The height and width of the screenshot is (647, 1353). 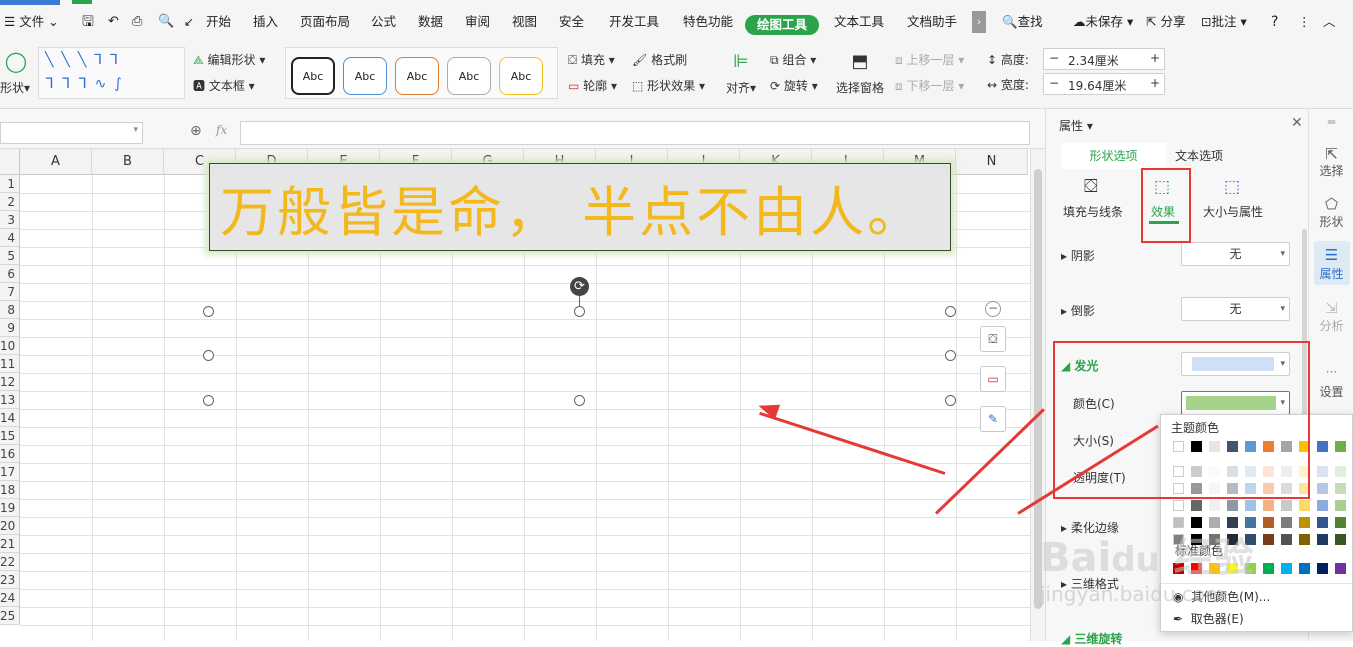 What do you see at coordinates (10, 544) in the screenshot?
I see `row-header: 21` at bounding box center [10, 544].